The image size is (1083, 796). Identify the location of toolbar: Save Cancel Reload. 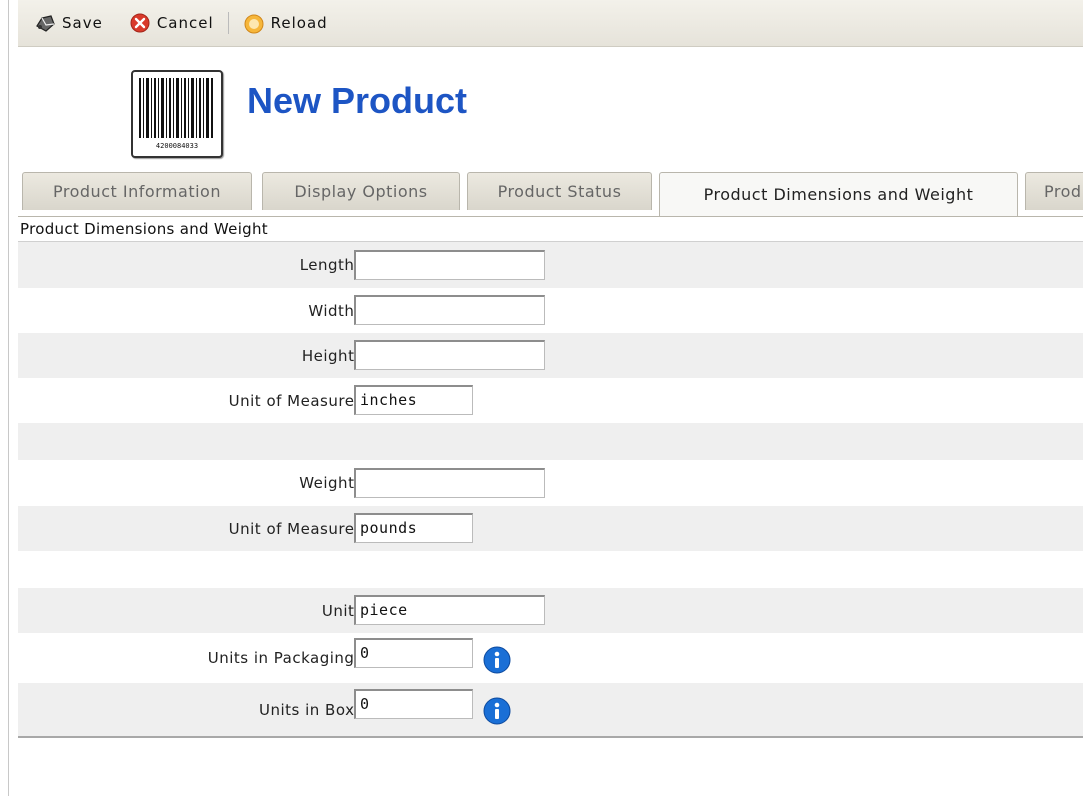
(550, 23).